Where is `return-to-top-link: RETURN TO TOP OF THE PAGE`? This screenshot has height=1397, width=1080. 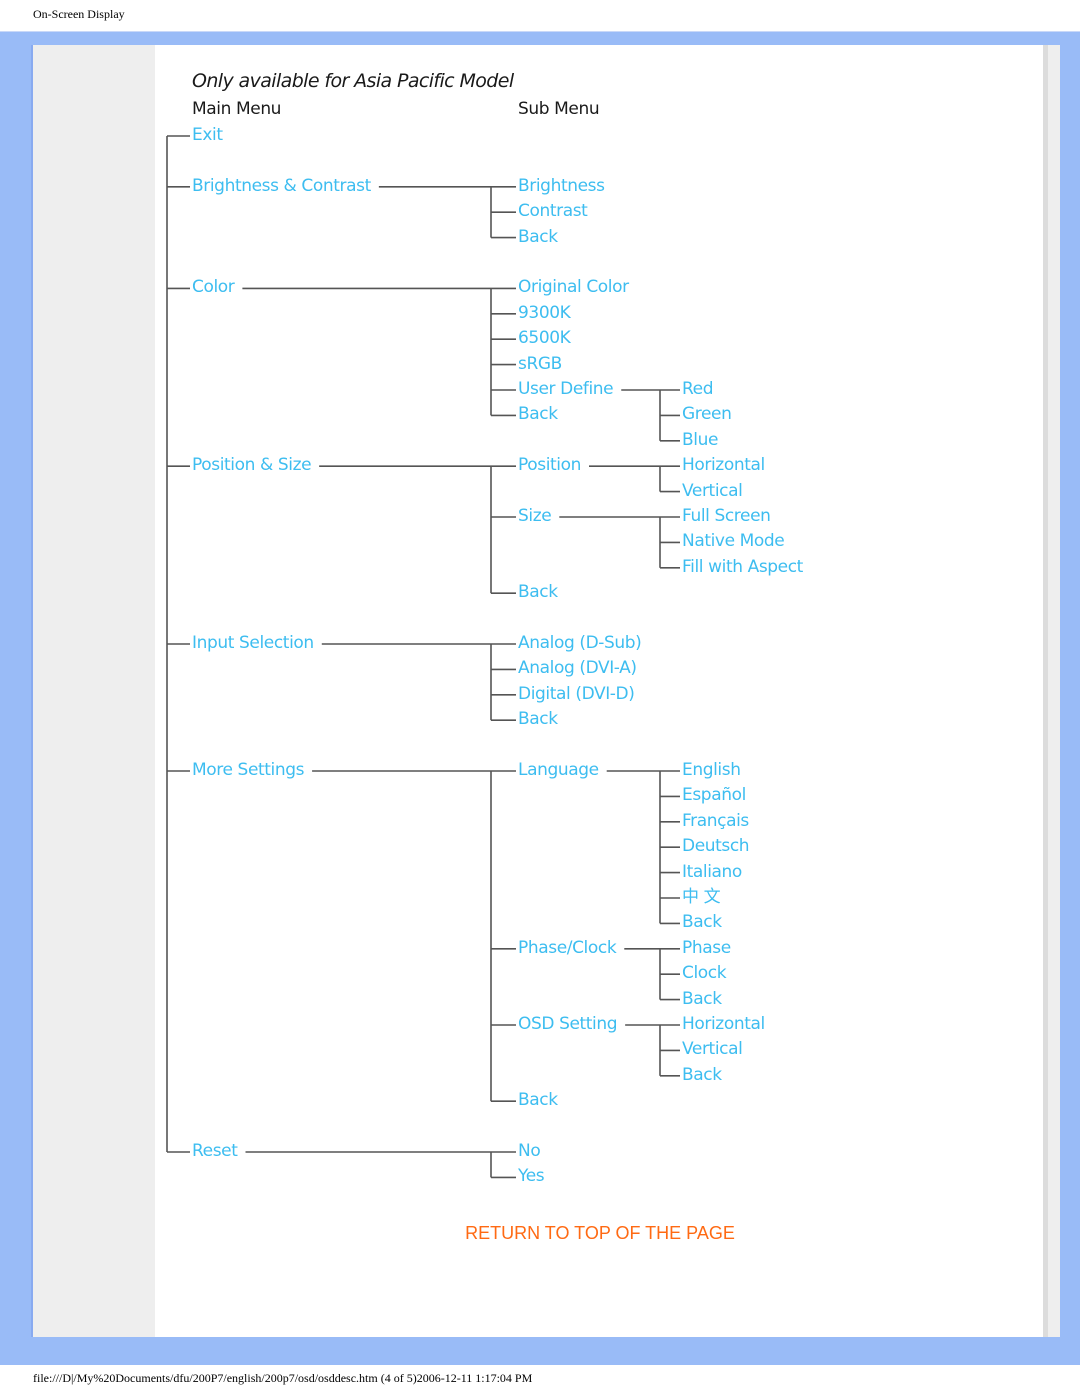 return-to-top-link: RETURN TO TOP OF THE PAGE is located at coordinates (540, 1233).